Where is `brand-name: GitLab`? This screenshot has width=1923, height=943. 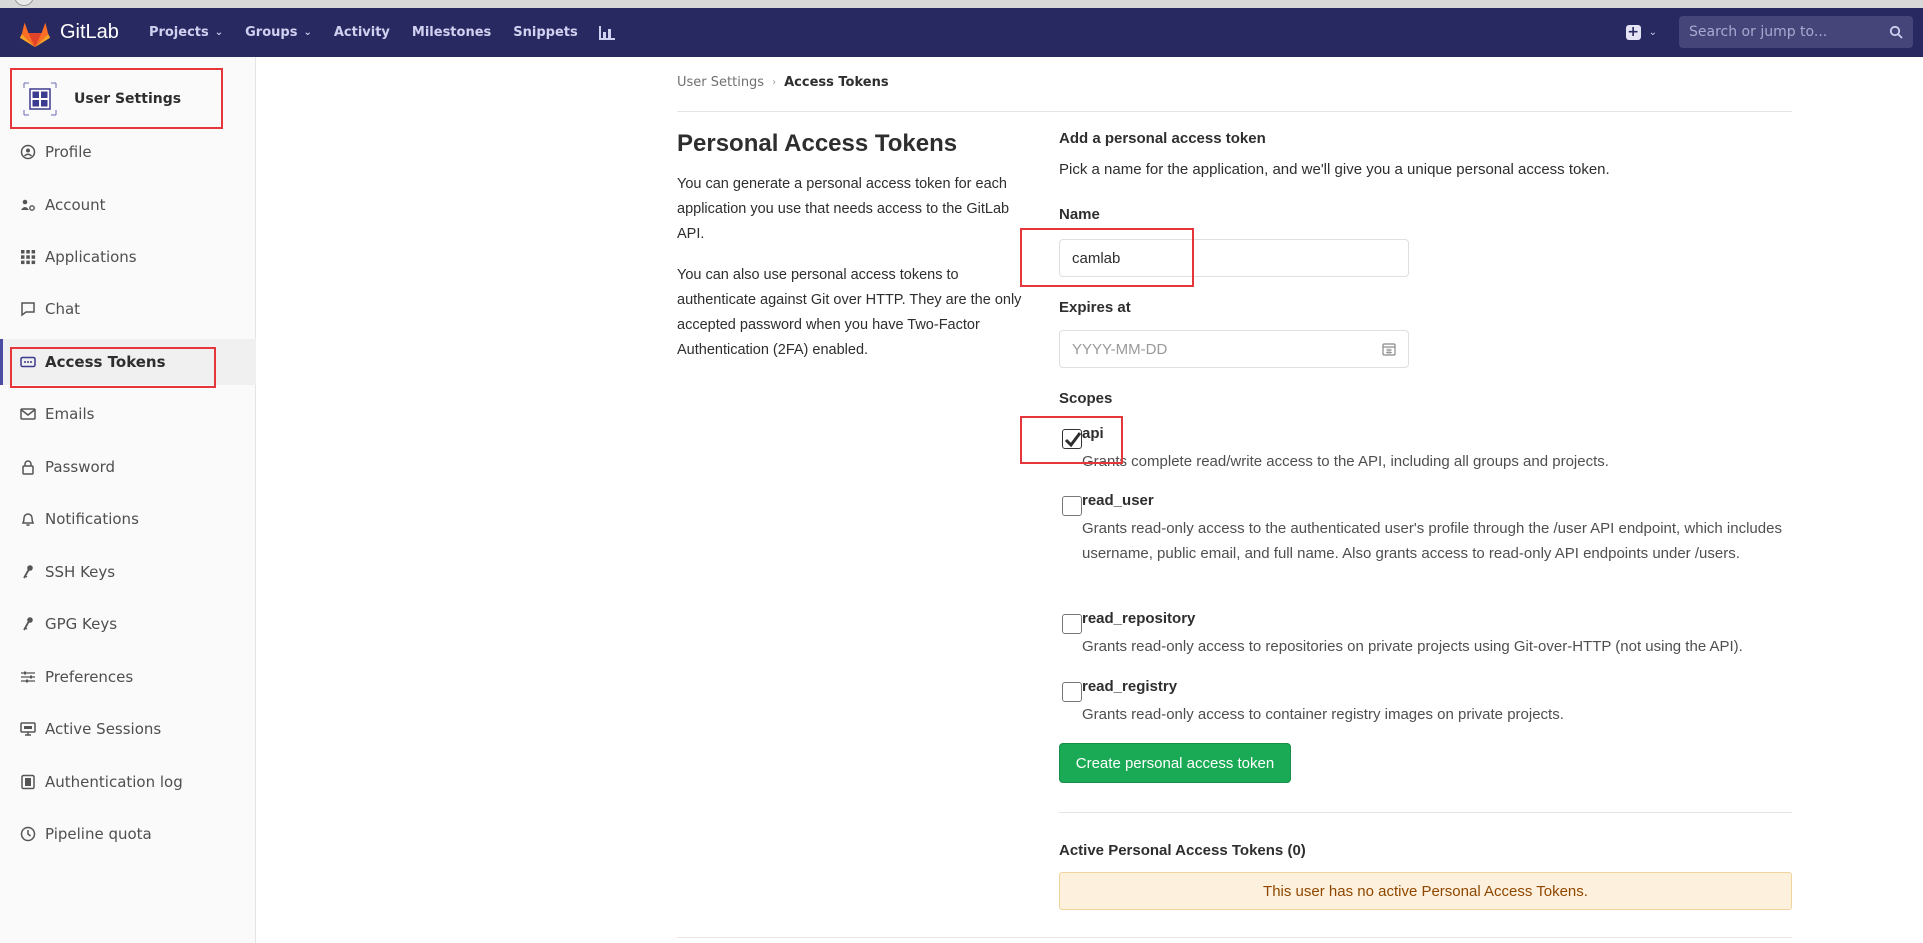 brand-name: GitLab is located at coordinates (89, 32).